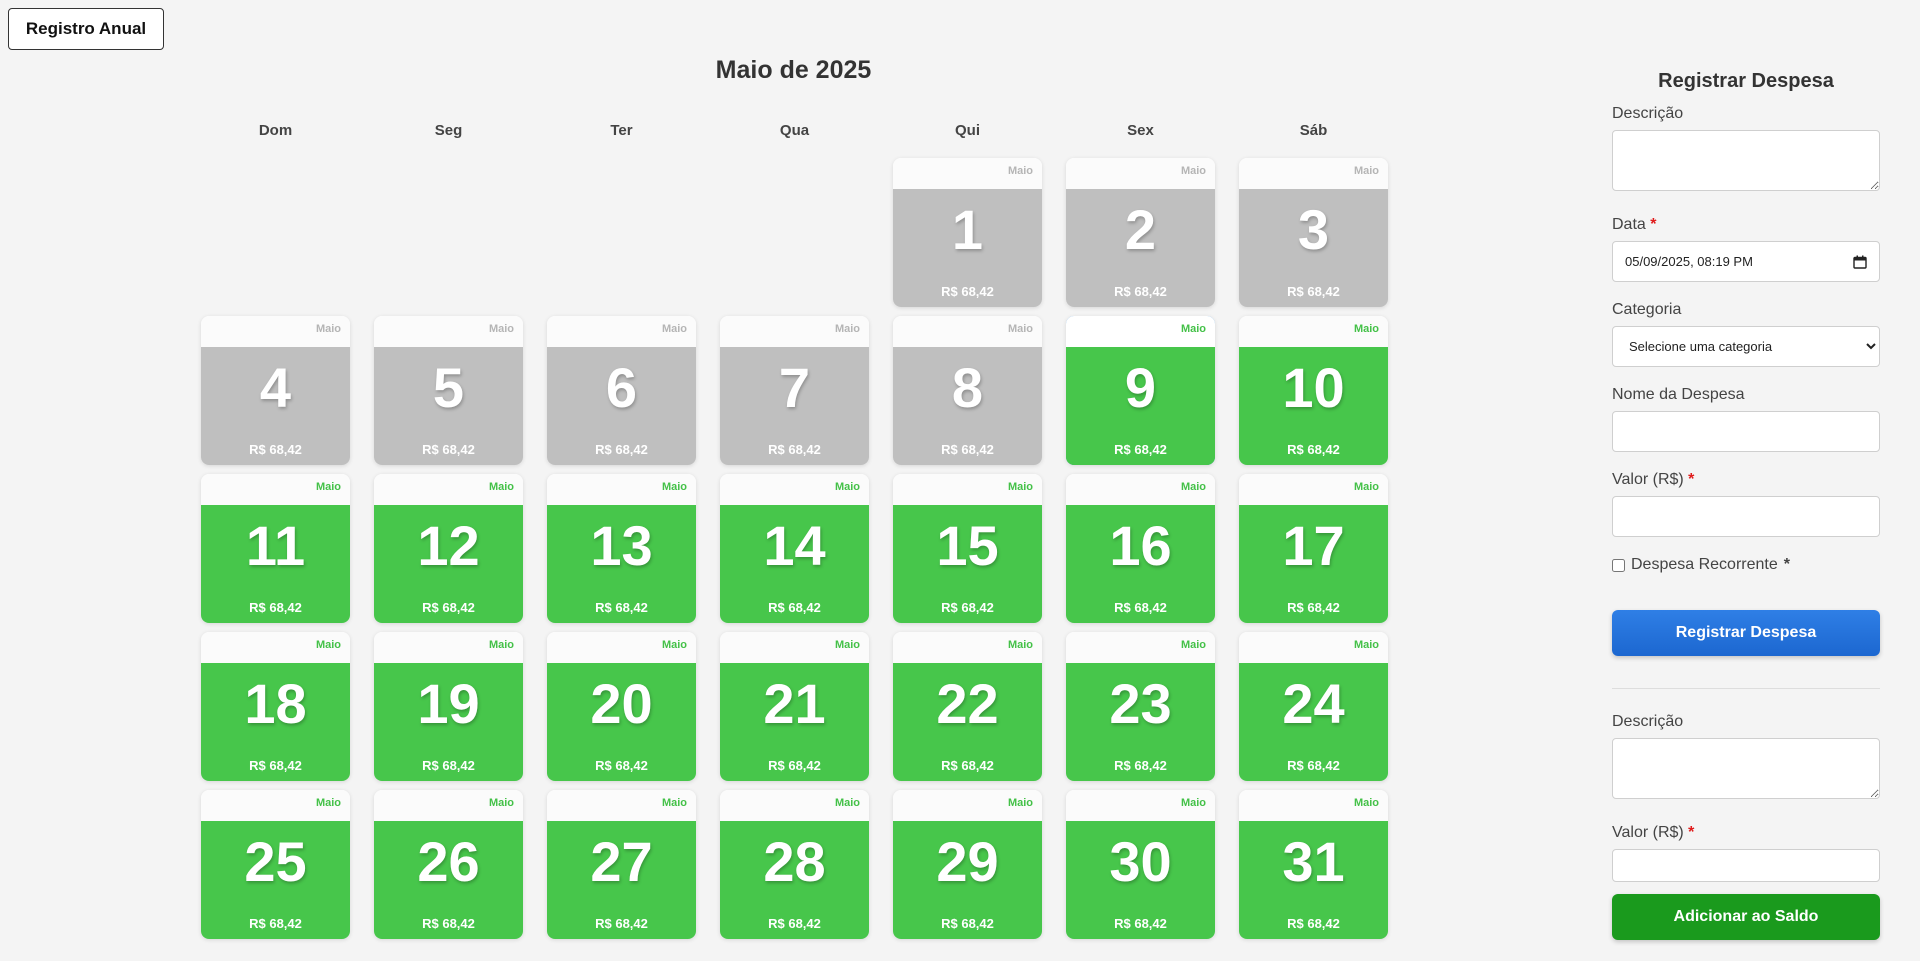  Describe the element at coordinates (1618, 565) in the screenshot. I see `recurring-checkbox` at that location.